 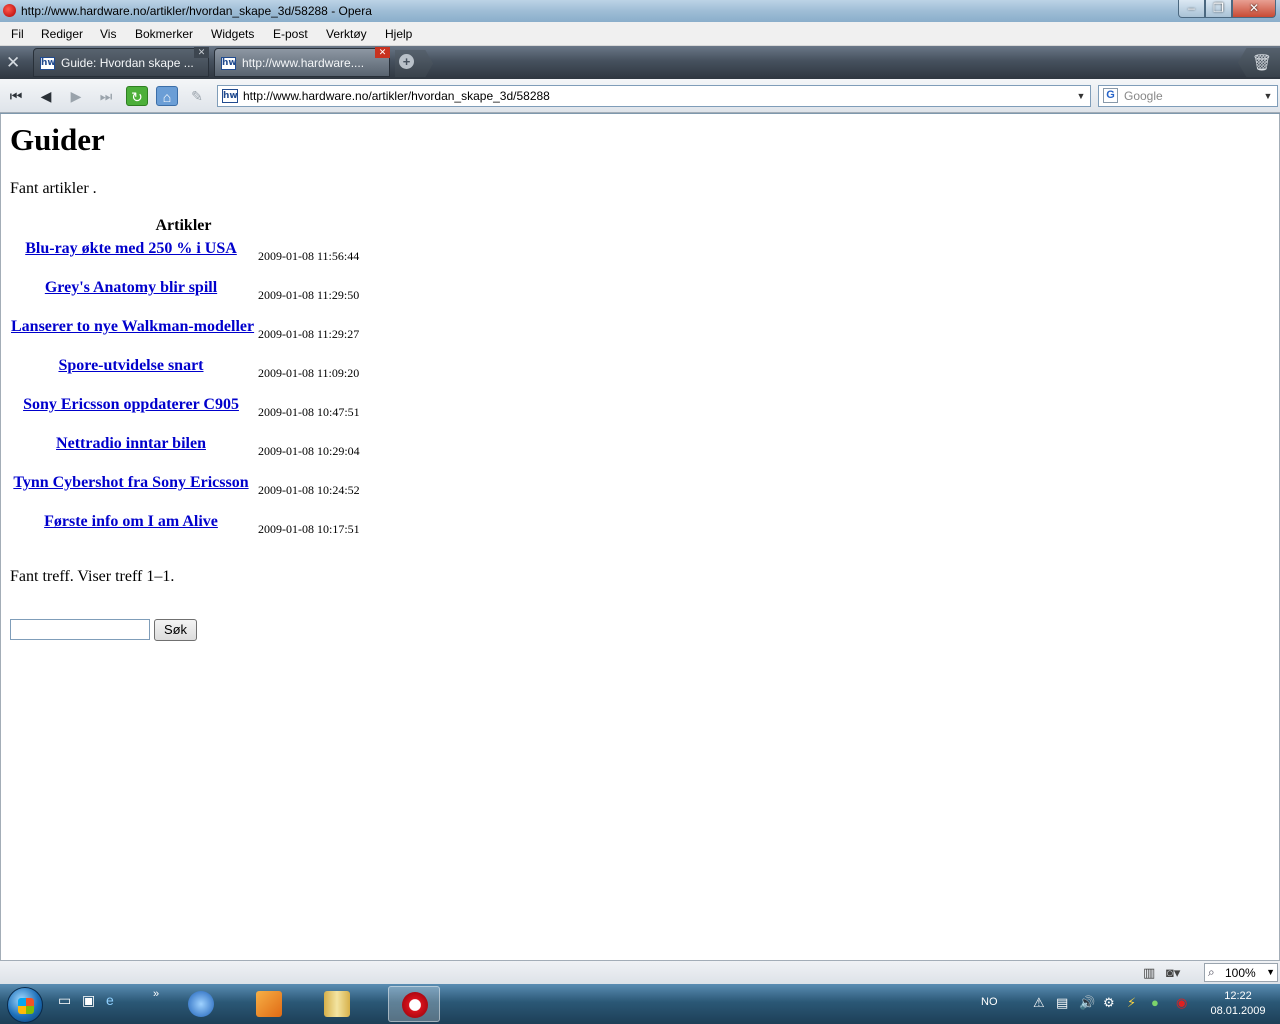 What do you see at coordinates (309, 295) in the screenshot?
I see `article-date: 2009-01-08 11:29:50` at bounding box center [309, 295].